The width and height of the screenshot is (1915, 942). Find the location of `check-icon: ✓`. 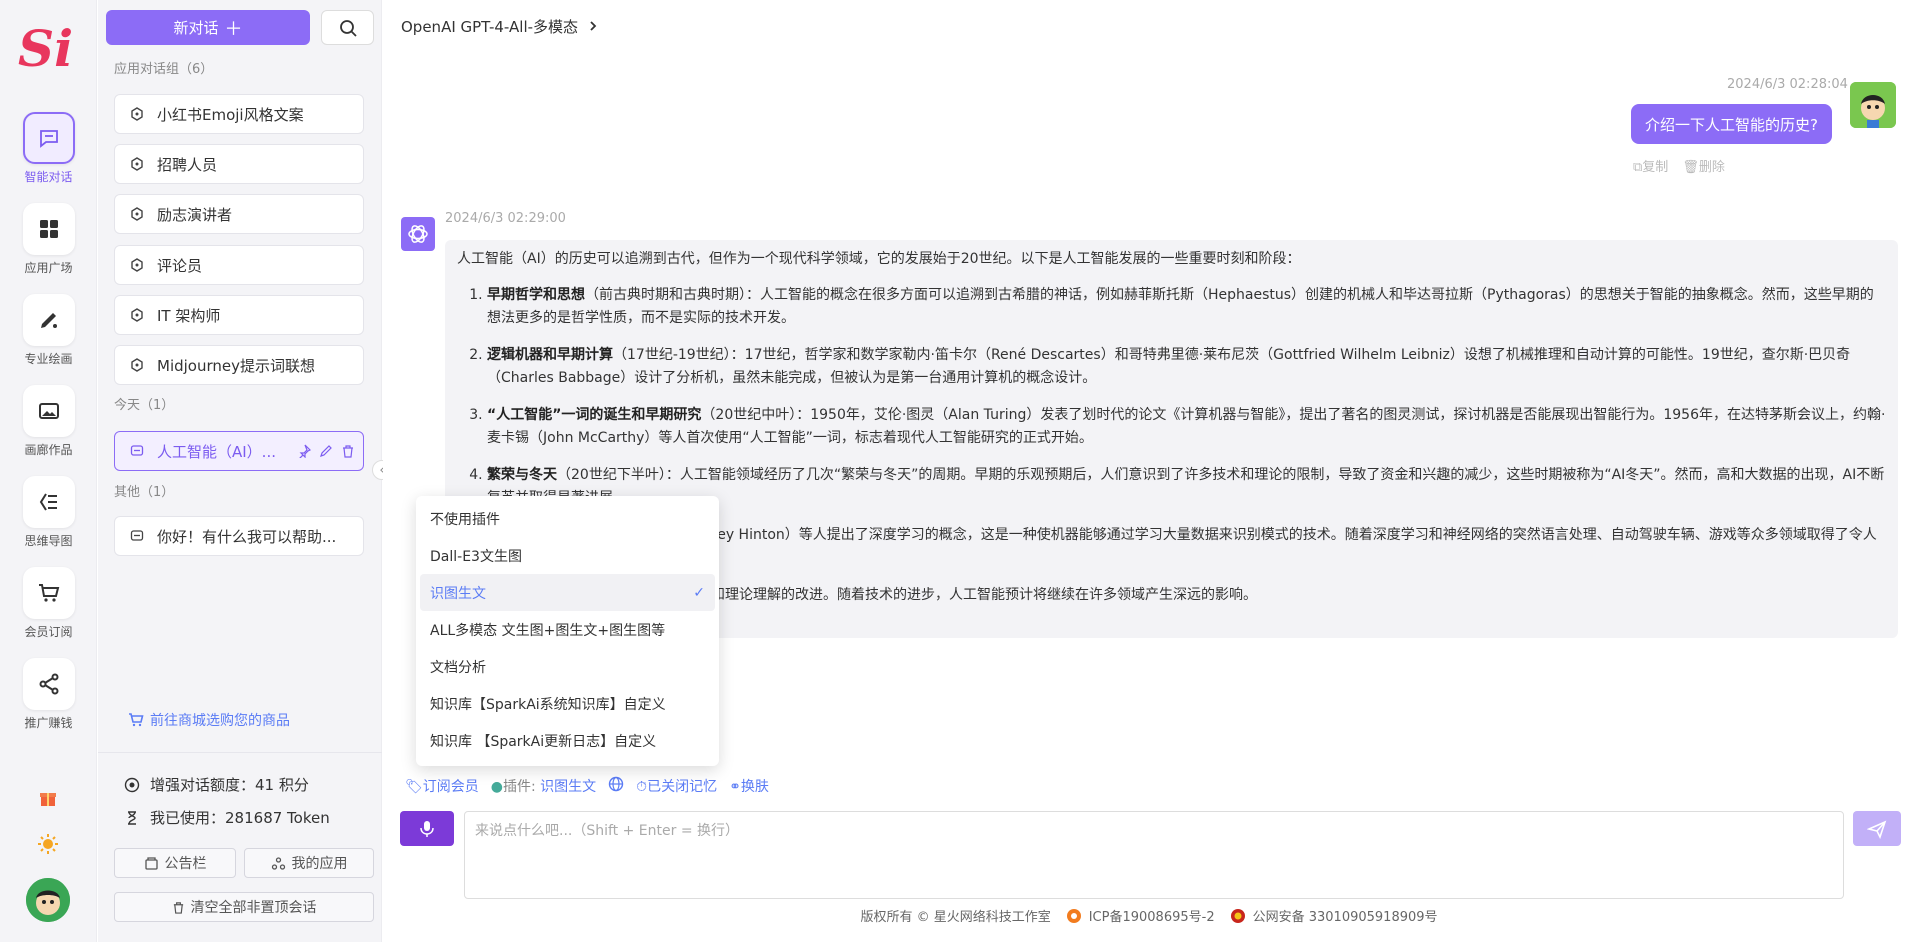

check-icon: ✓ is located at coordinates (699, 592).